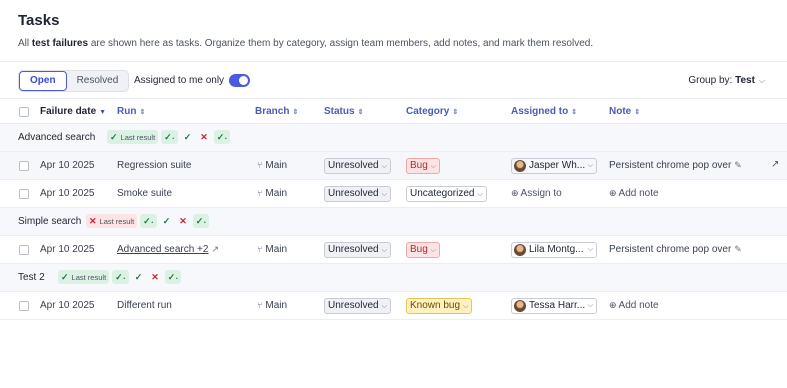 This screenshot has height=388, width=787. Describe the element at coordinates (544, 111) in the screenshot. I see `column-assigned-to: Assigned to ⇕` at that location.